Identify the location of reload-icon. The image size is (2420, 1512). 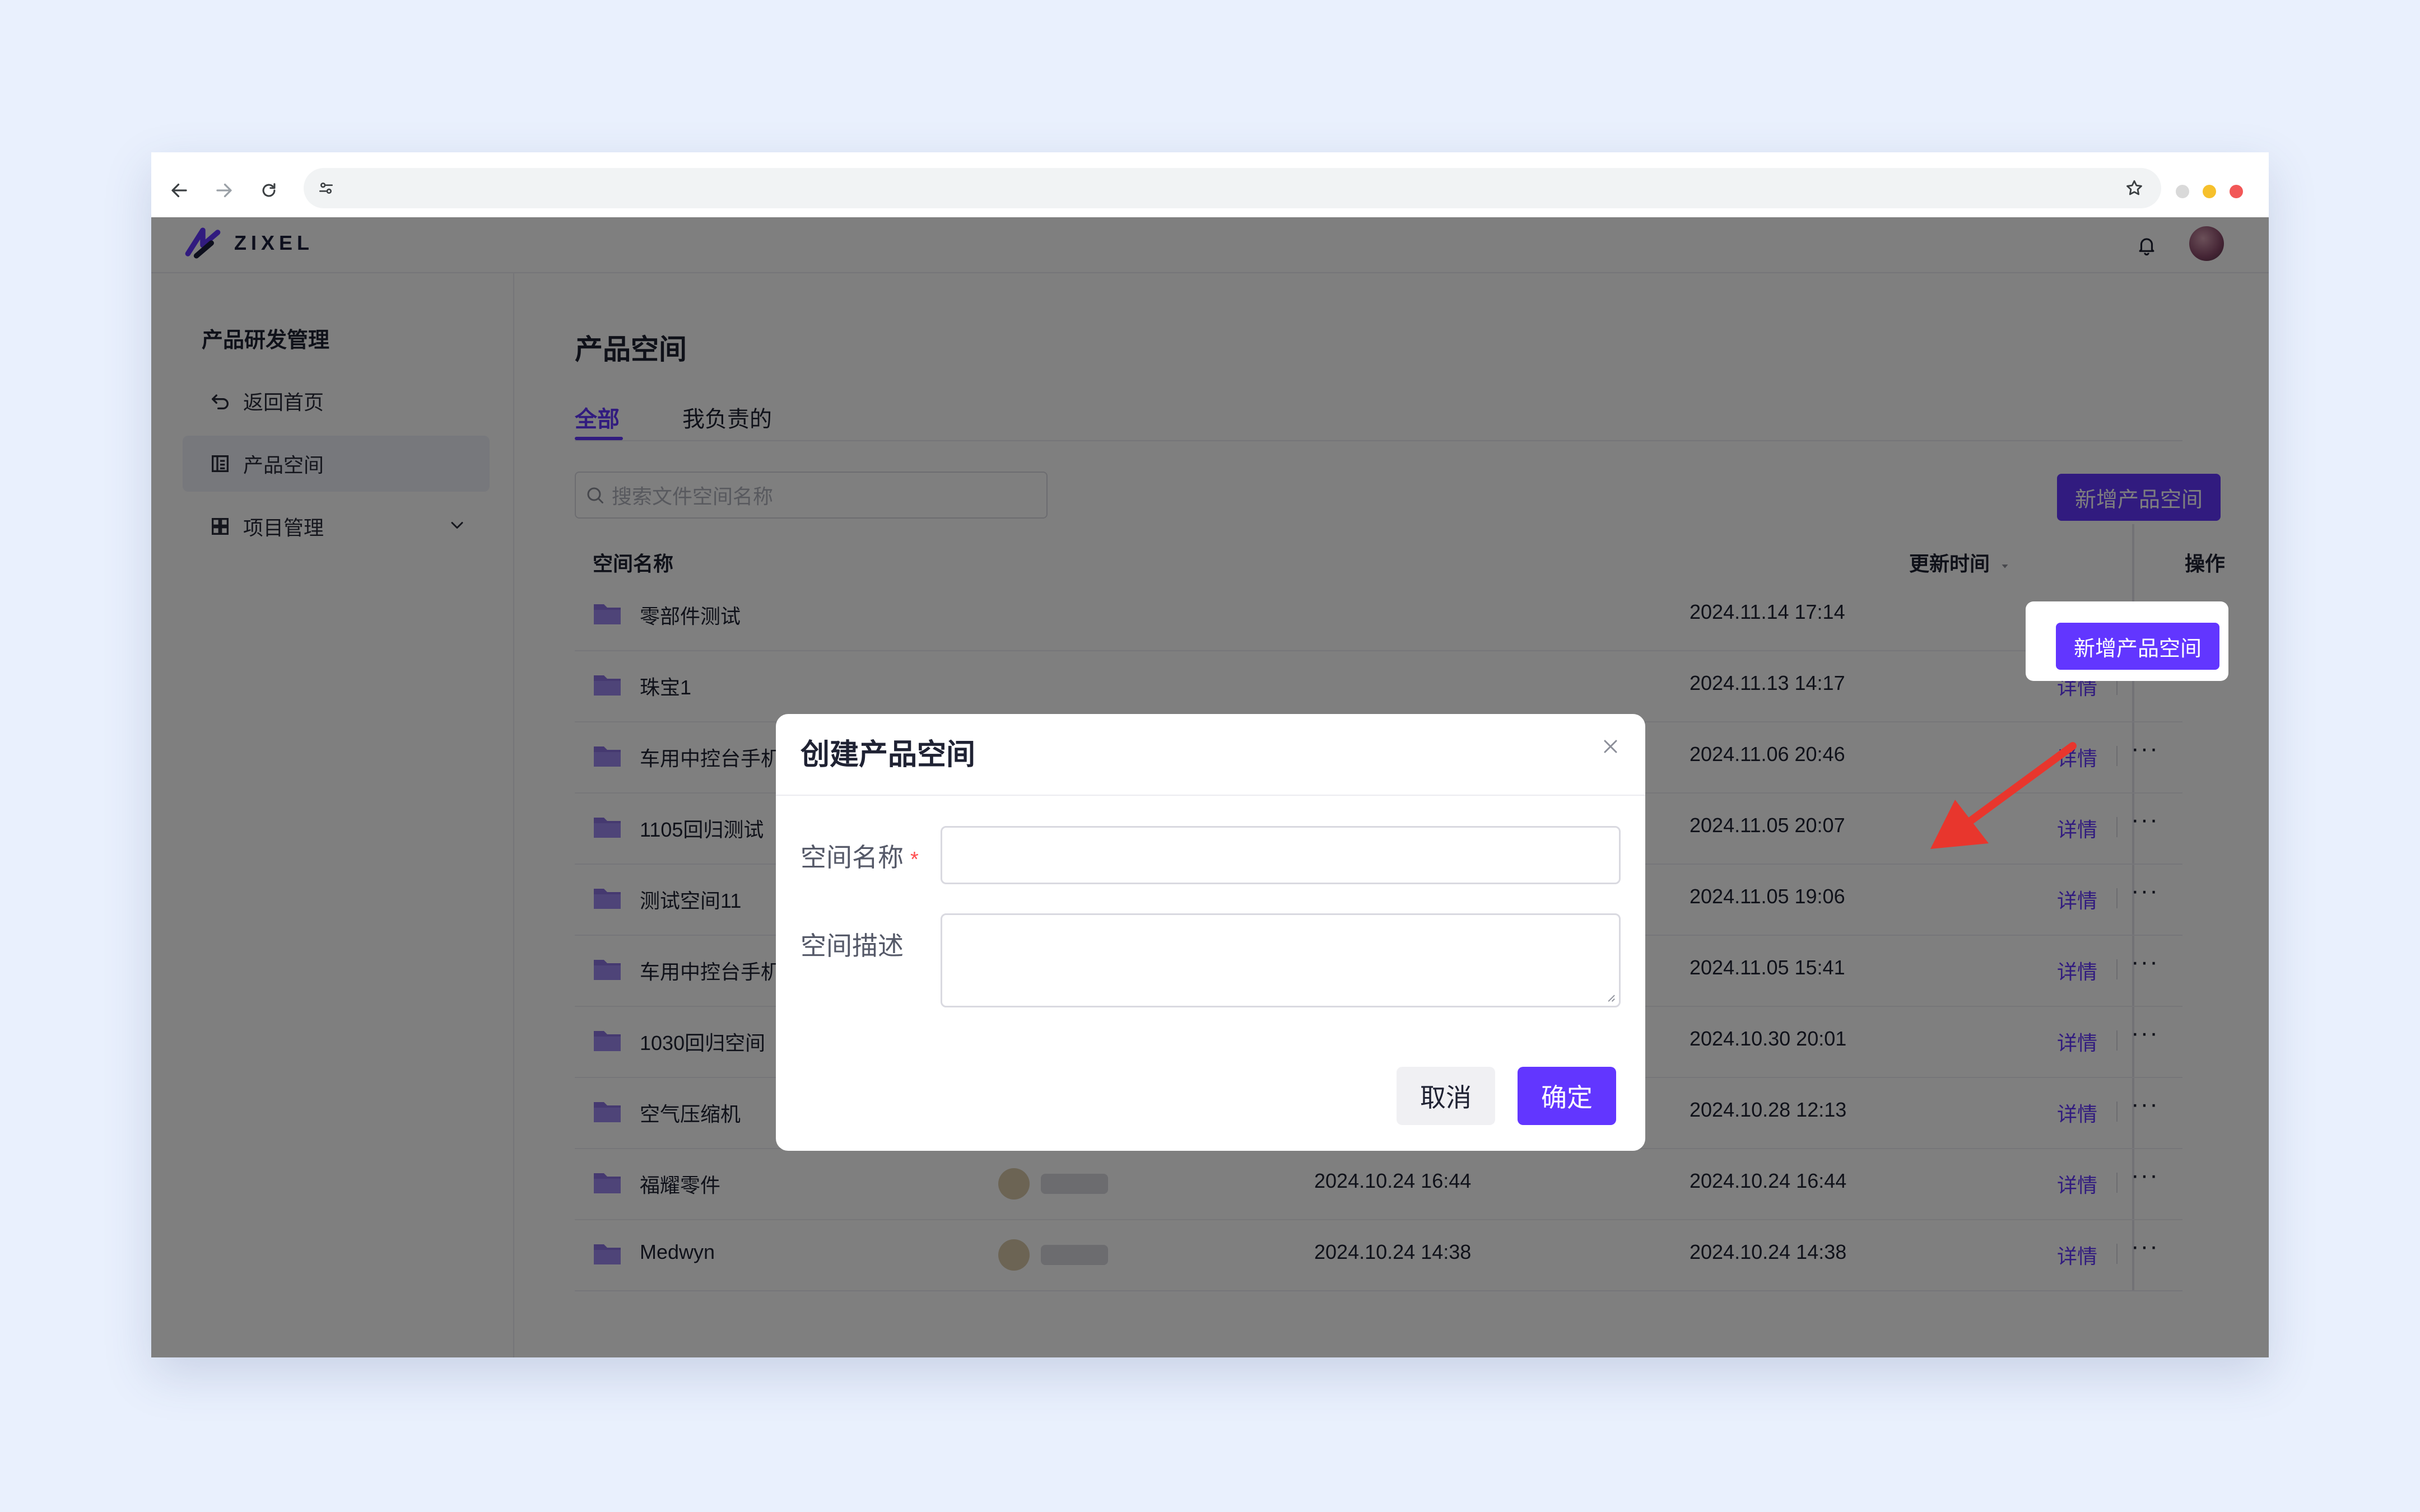
(269, 190).